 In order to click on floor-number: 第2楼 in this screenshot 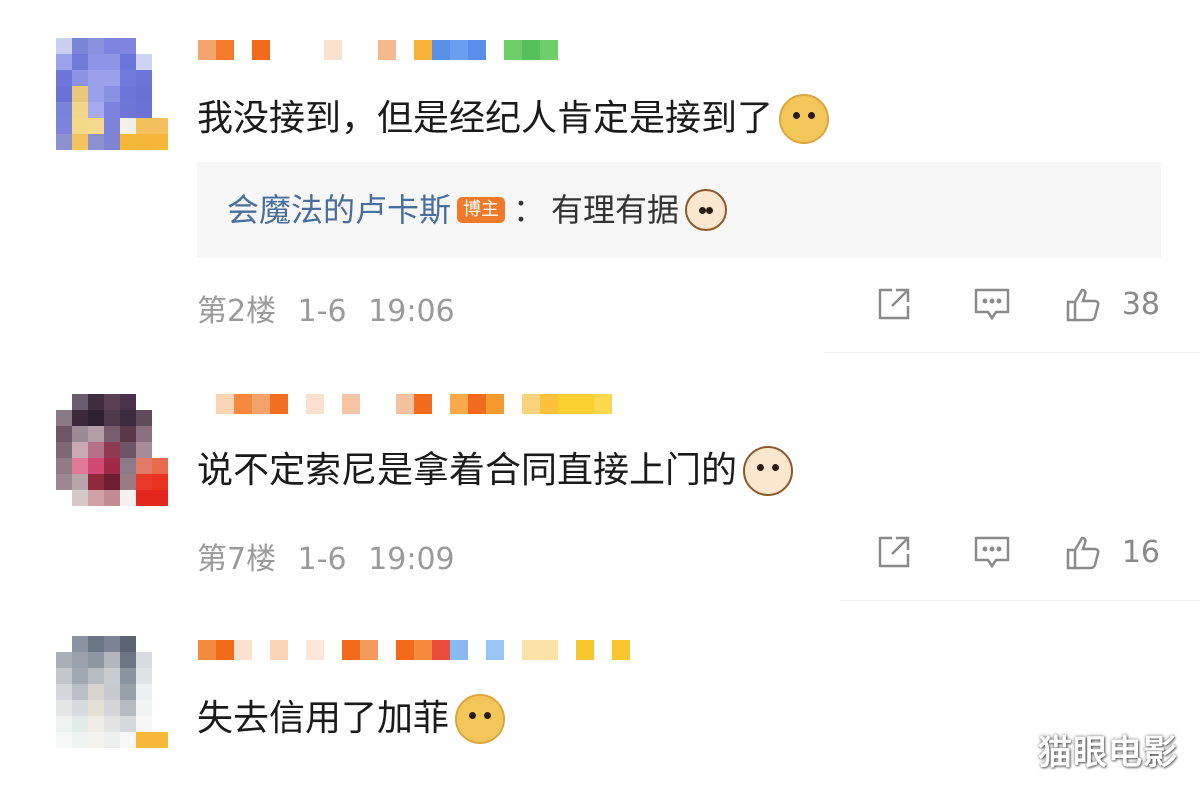, I will do `click(237, 311)`.